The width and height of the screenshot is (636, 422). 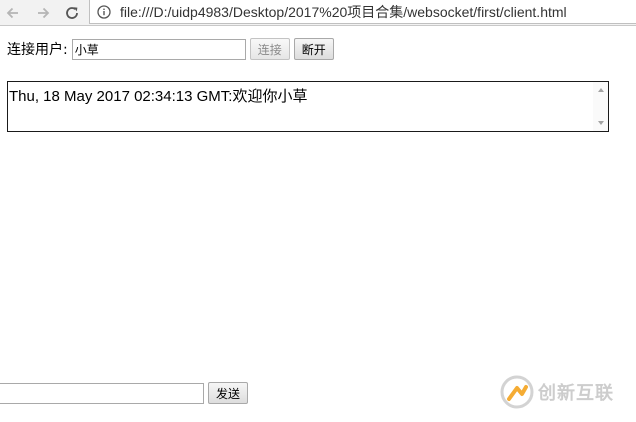 I want to click on username-label: 连接用户:, so click(x=37, y=50).